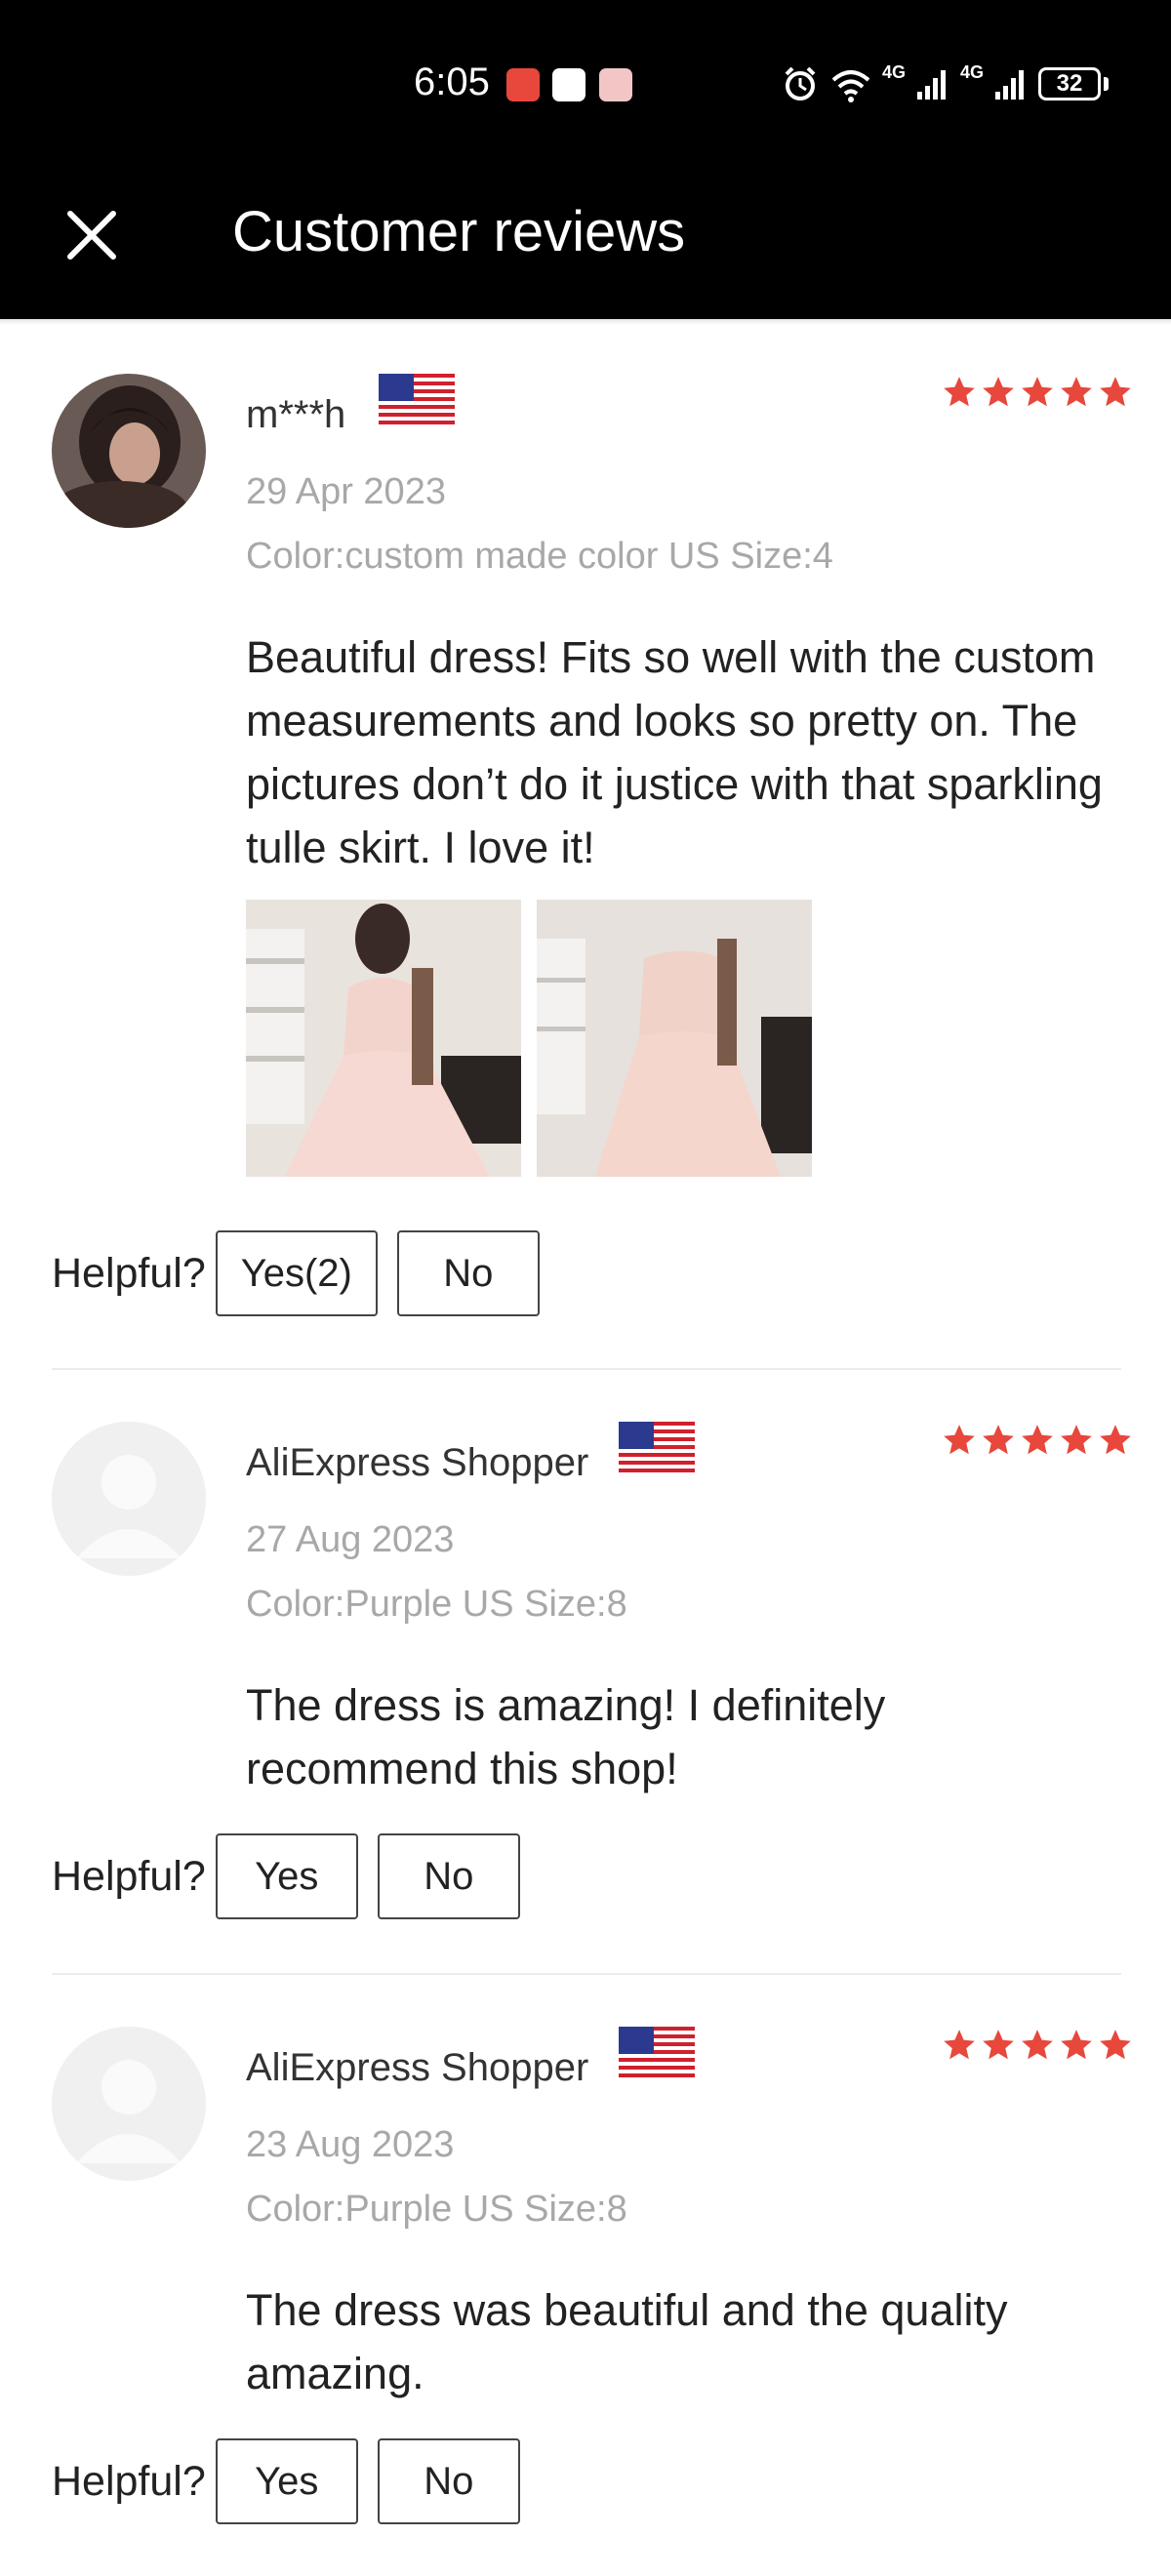 The image size is (1171, 2576). Describe the element at coordinates (800, 83) in the screenshot. I see `alarm-icon` at that location.